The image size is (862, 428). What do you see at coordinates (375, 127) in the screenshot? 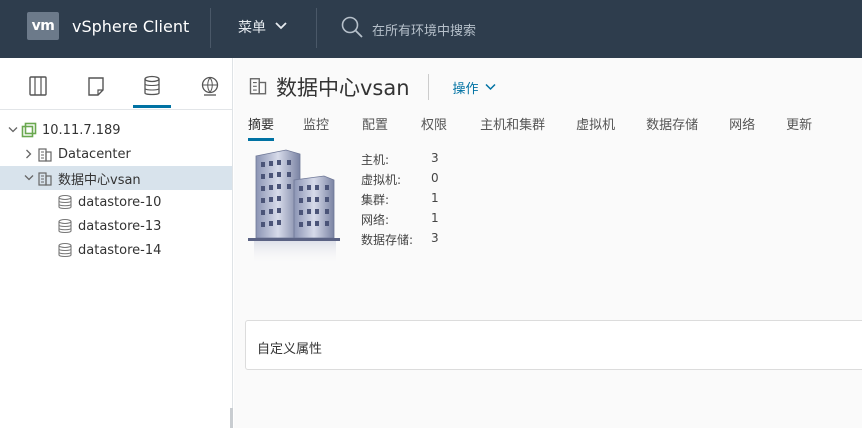
I see `tab-configure: 配置` at bounding box center [375, 127].